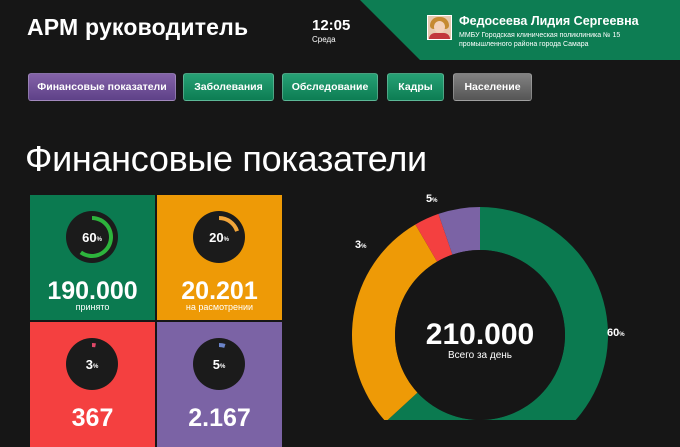 The height and width of the screenshot is (447, 680). I want to click on clock-day: Среда, so click(324, 39).